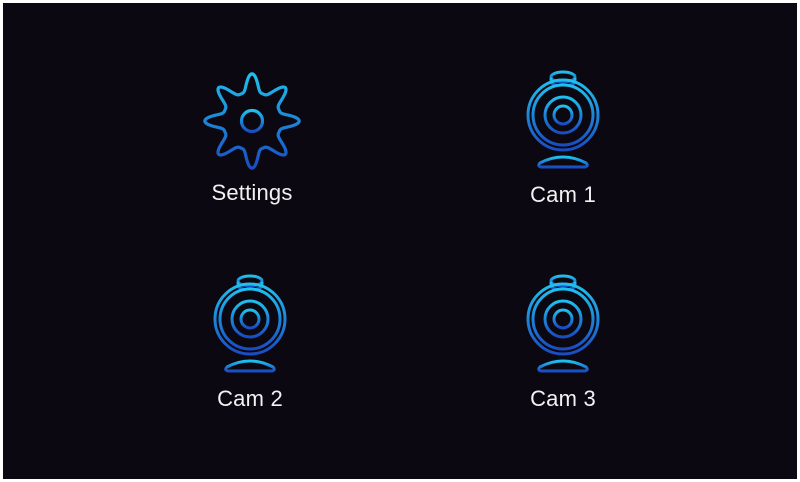 This screenshot has width=800, height=482. Describe the element at coordinates (563, 194) in the screenshot. I see `cam-1-label: Cam 1` at that location.